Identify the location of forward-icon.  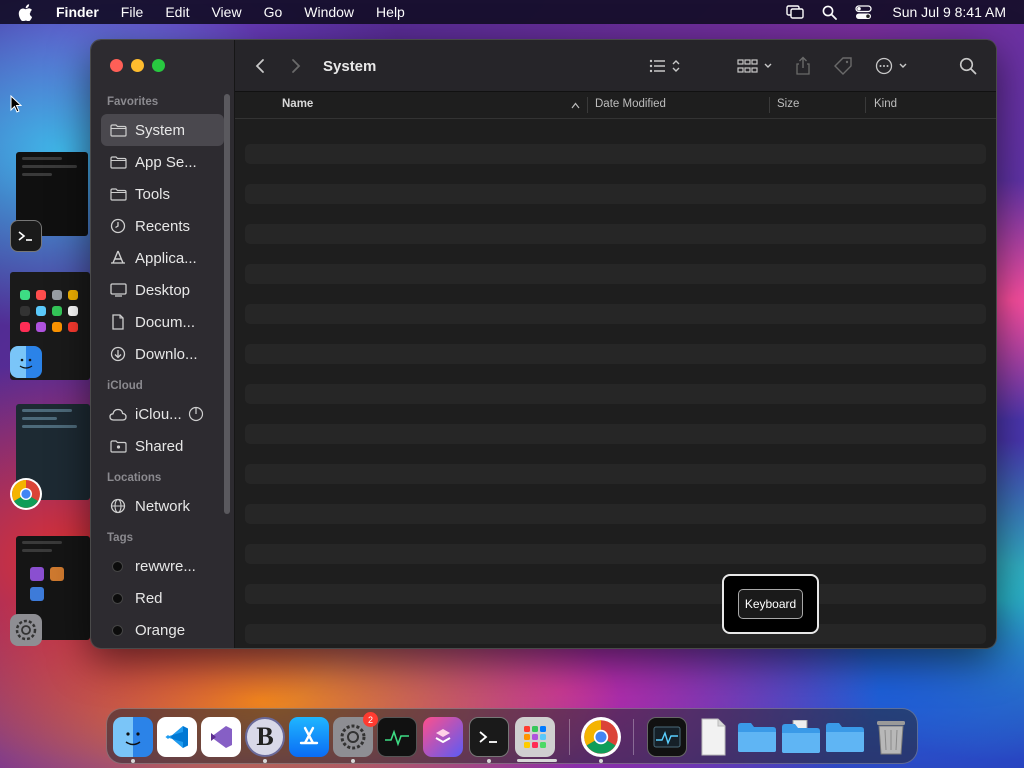
(296, 66).